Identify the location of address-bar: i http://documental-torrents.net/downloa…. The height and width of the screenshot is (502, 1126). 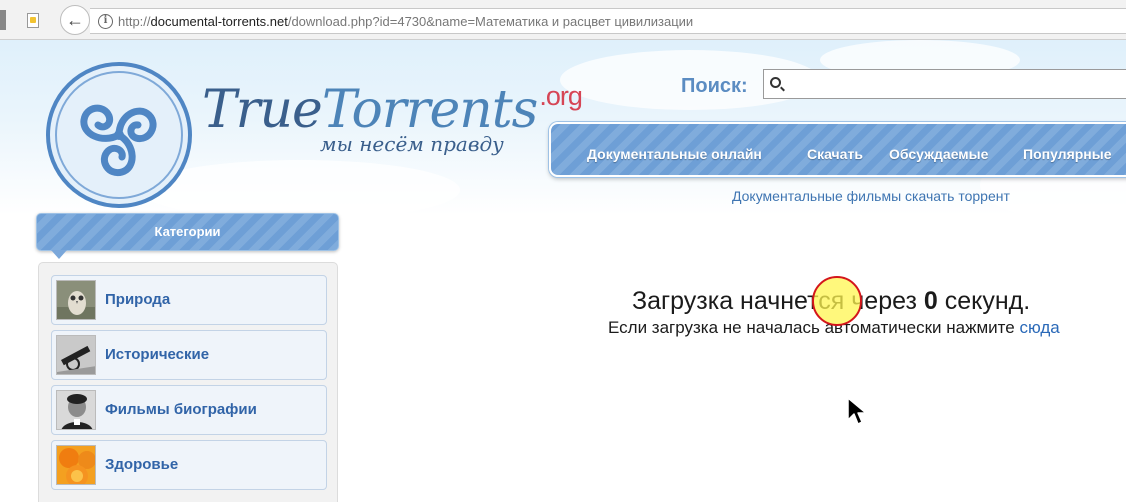
(608, 21).